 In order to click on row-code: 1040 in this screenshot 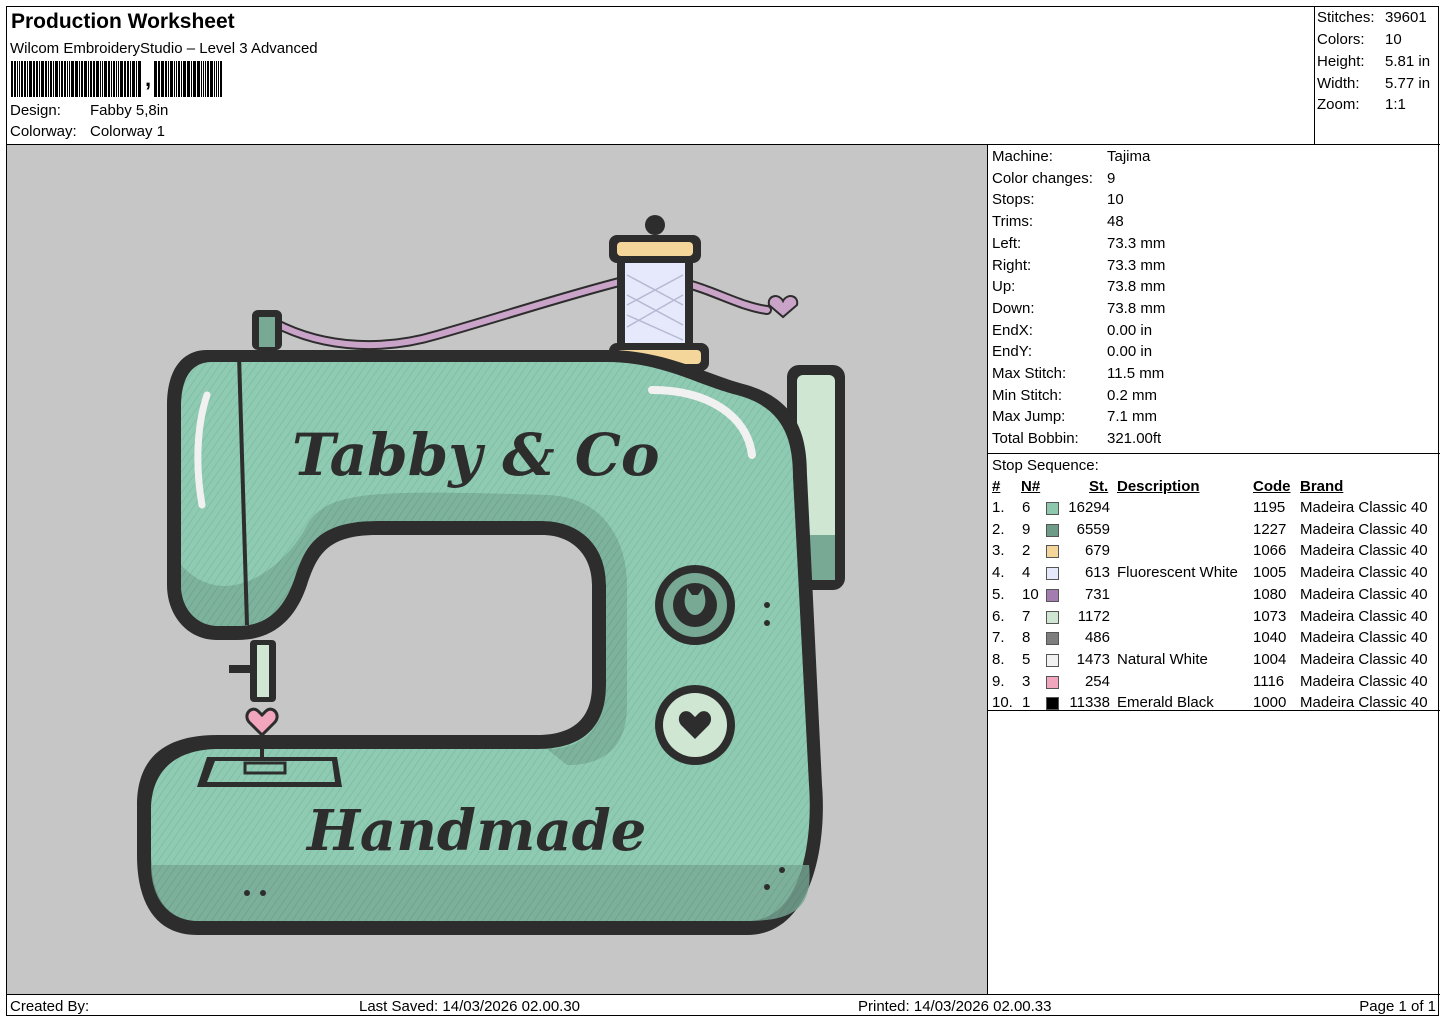, I will do `click(1270, 638)`.